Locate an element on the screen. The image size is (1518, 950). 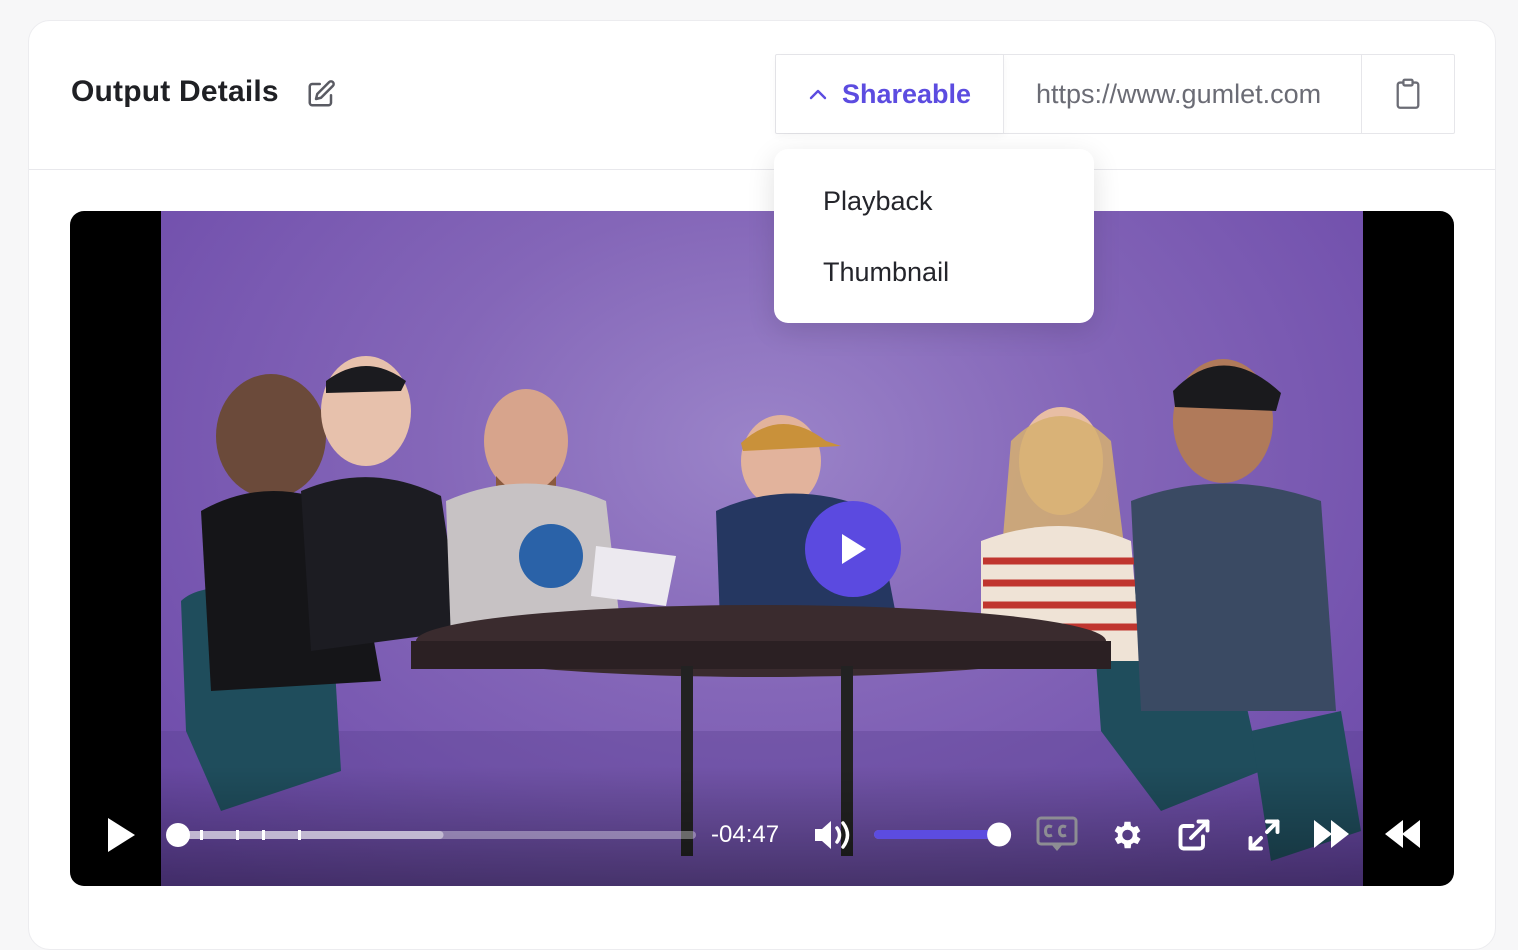
copy-url-button is located at coordinates (1408, 94).